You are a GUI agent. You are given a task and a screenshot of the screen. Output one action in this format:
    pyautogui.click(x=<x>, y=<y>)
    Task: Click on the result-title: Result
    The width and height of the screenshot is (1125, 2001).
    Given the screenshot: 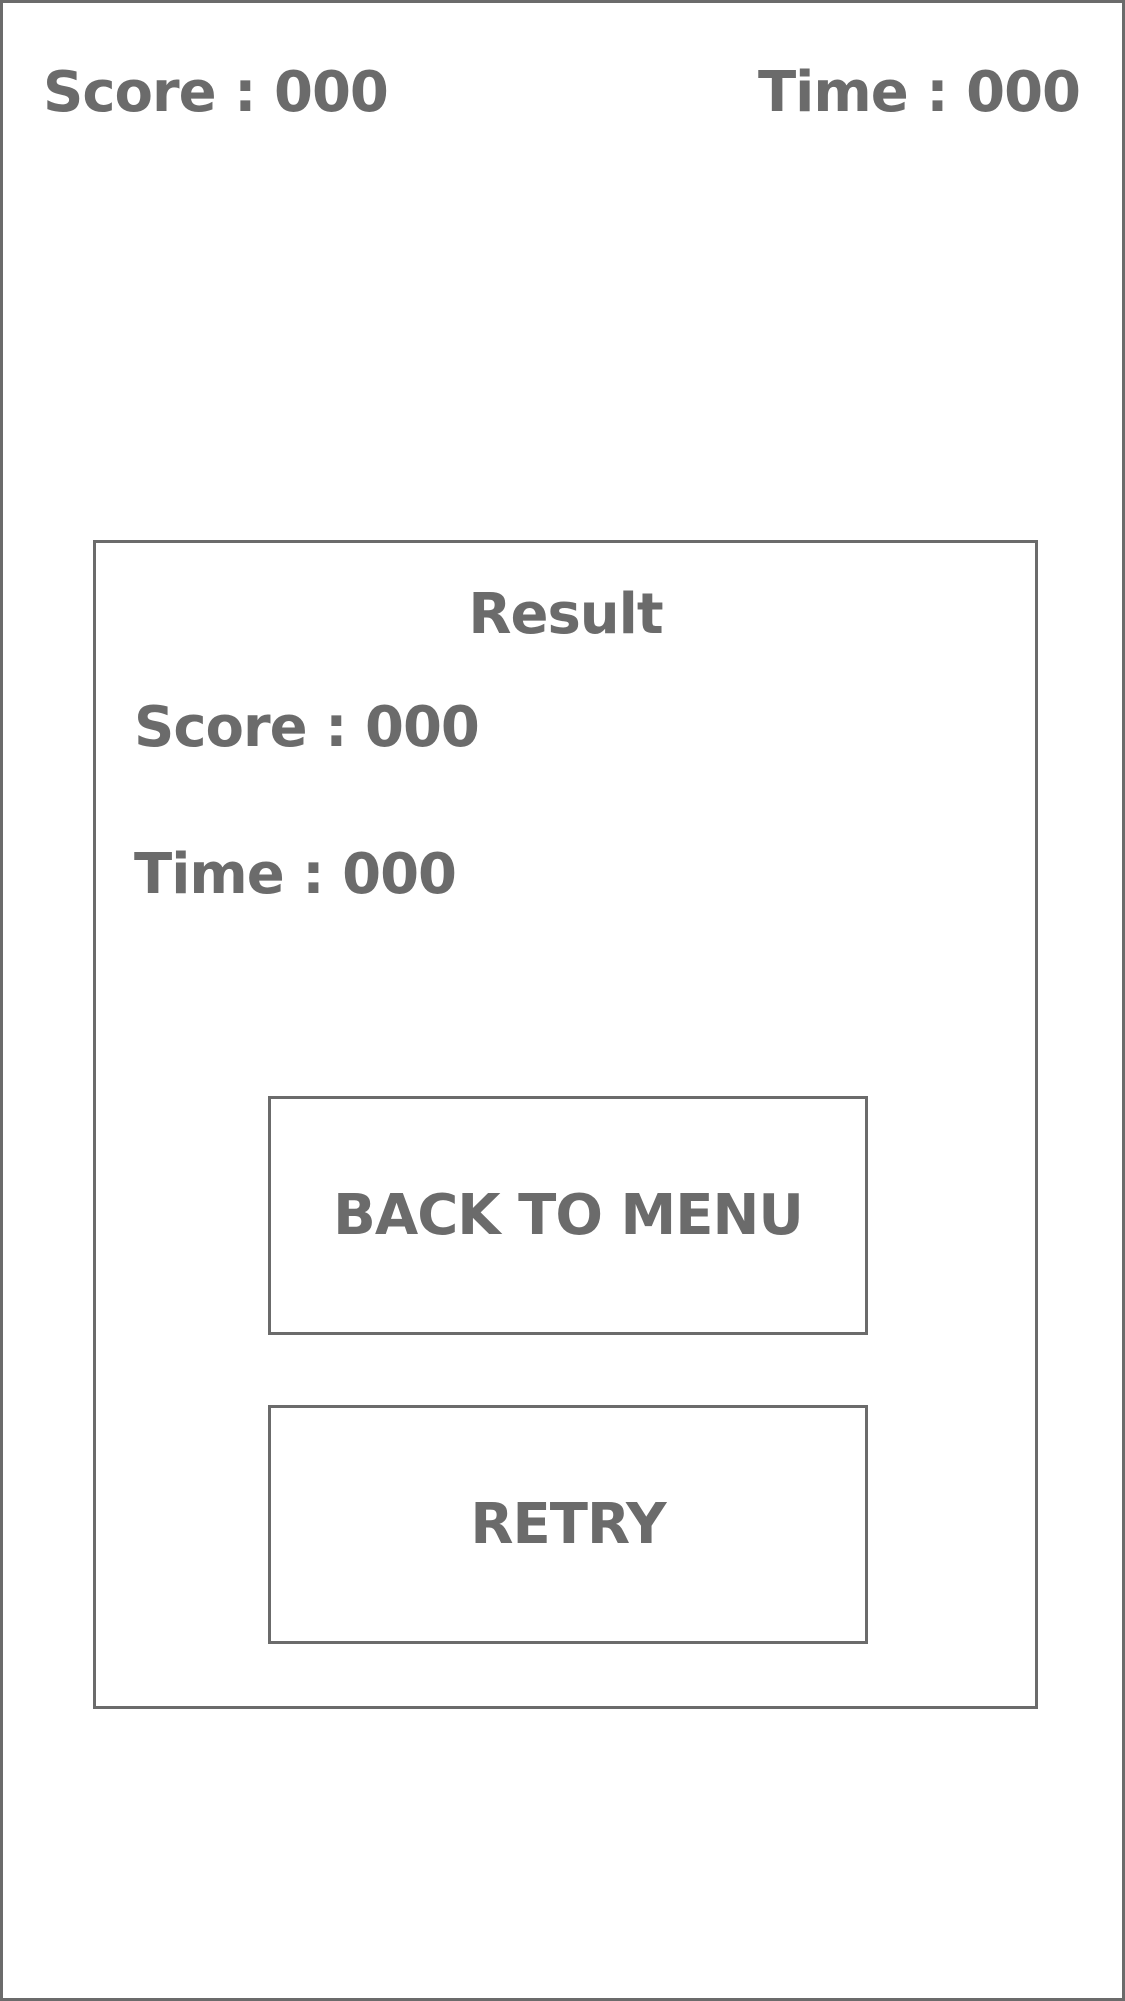 What is the action you would take?
    pyautogui.click(x=565, y=614)
    